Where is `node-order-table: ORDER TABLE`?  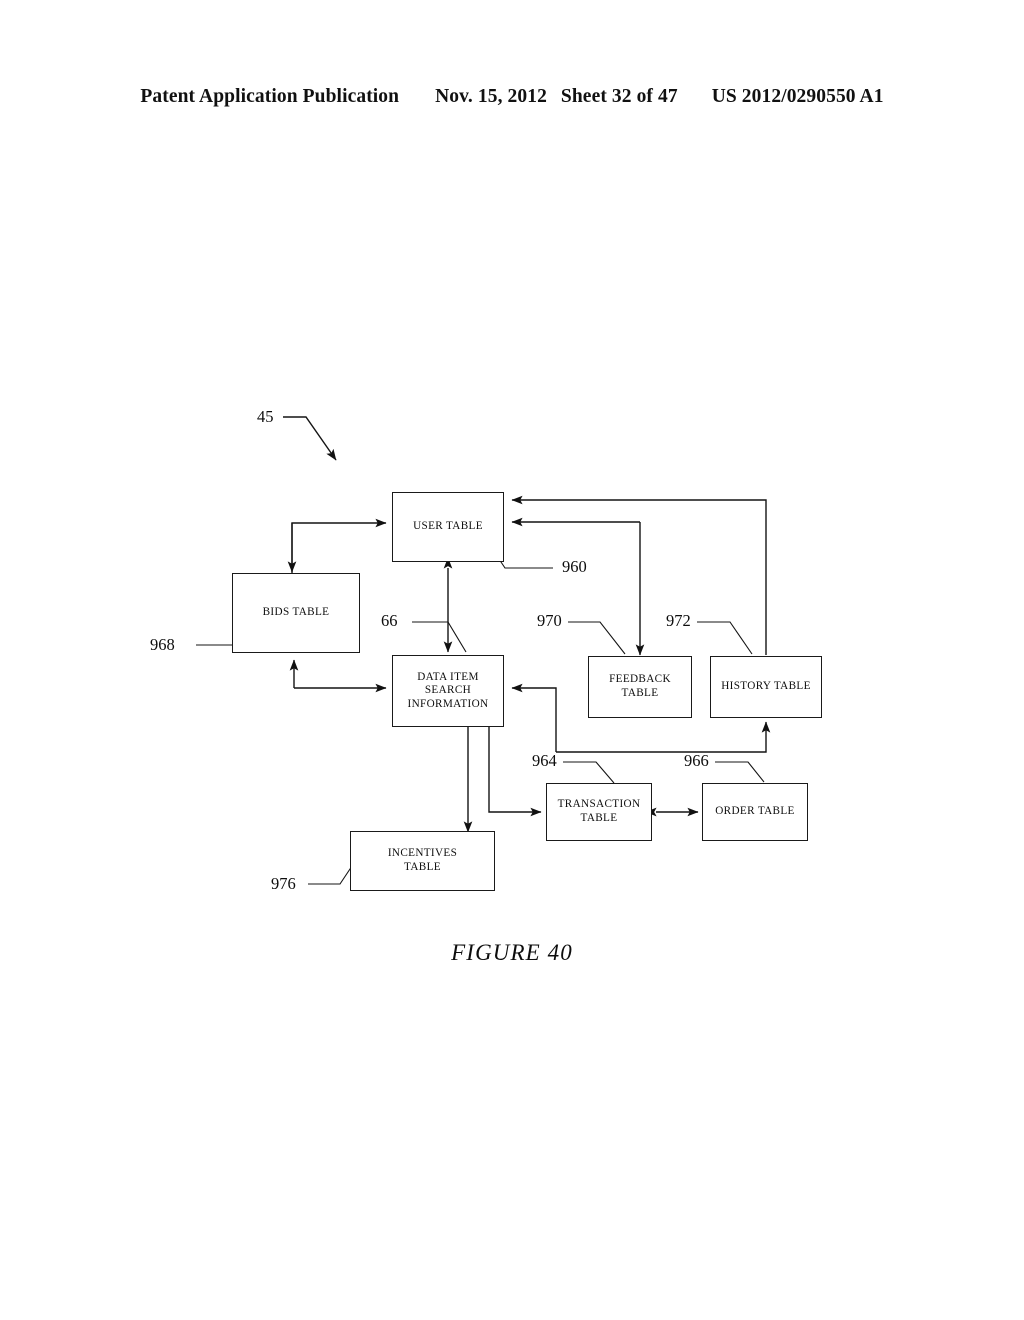
node-order-table: ORDER TABLE is located at coordinates (755, 812).